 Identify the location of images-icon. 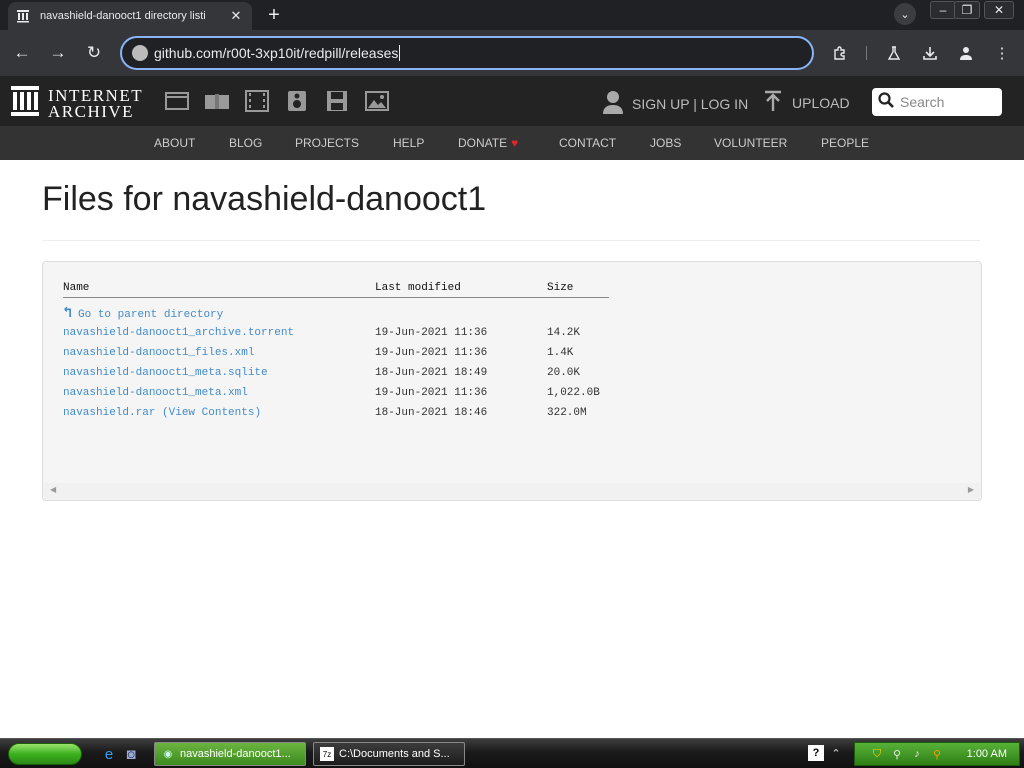
(377, 101).